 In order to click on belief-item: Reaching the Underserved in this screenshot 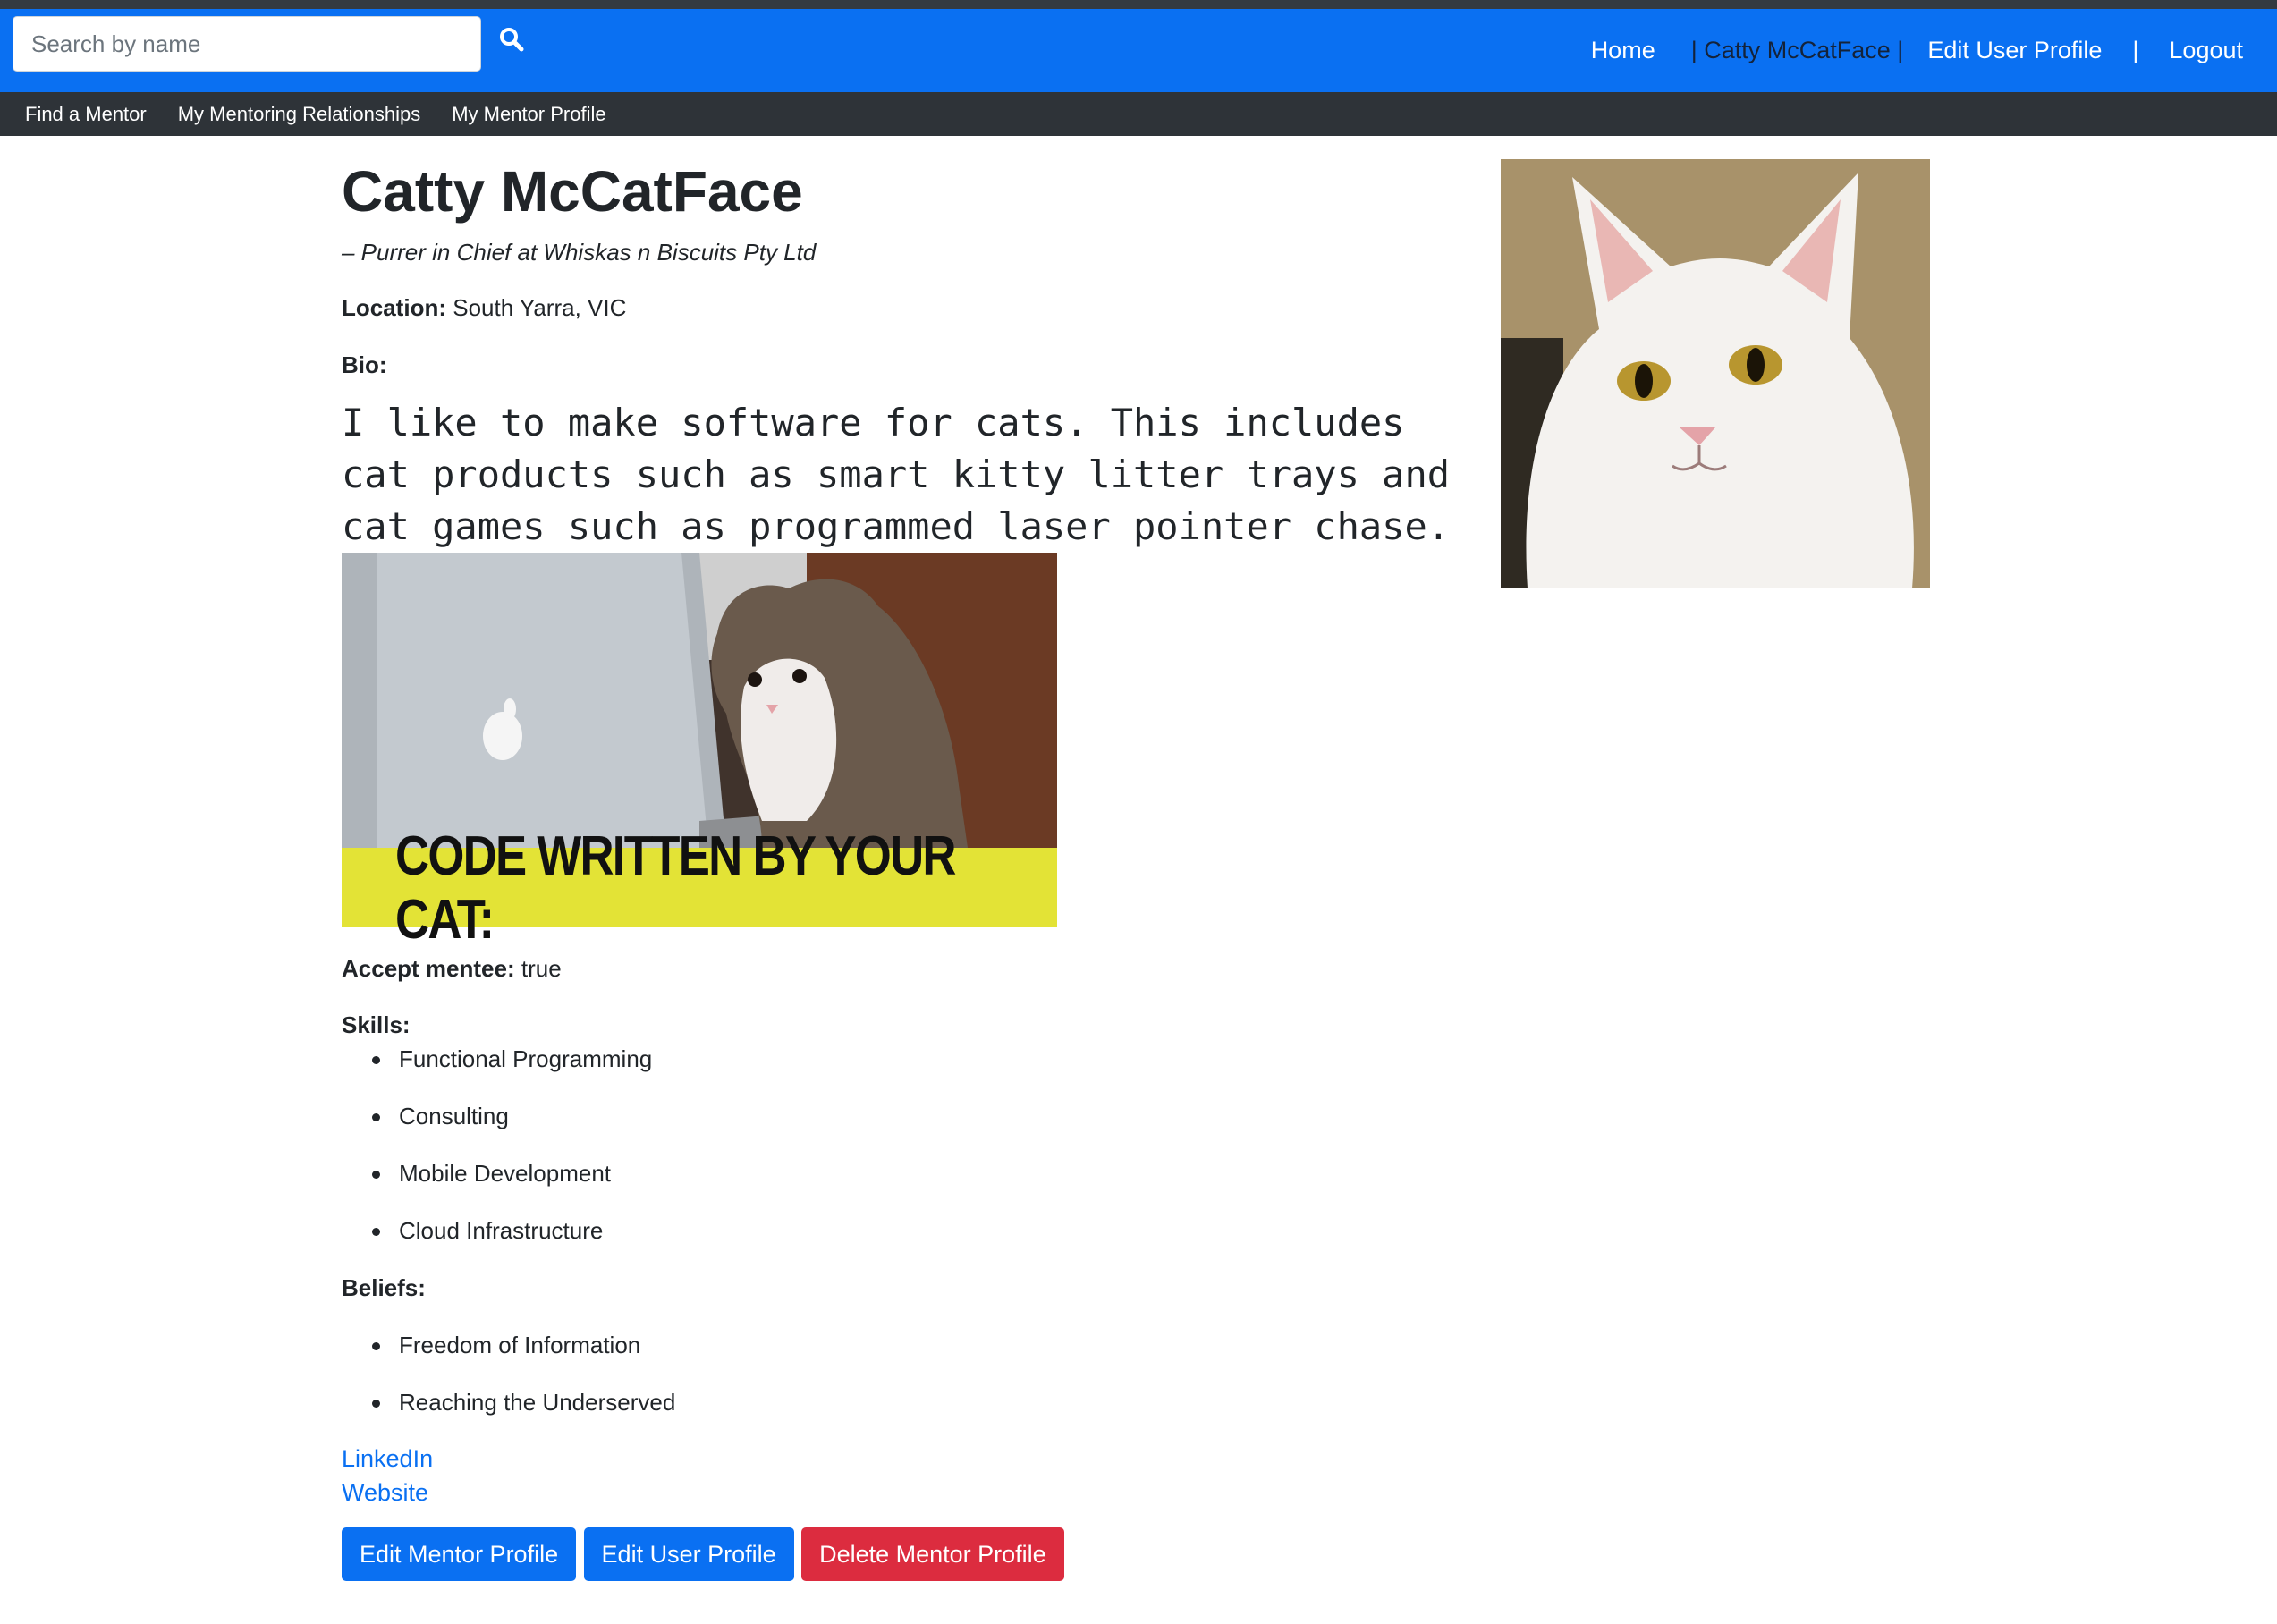, I will do `click(929, 1402)`.